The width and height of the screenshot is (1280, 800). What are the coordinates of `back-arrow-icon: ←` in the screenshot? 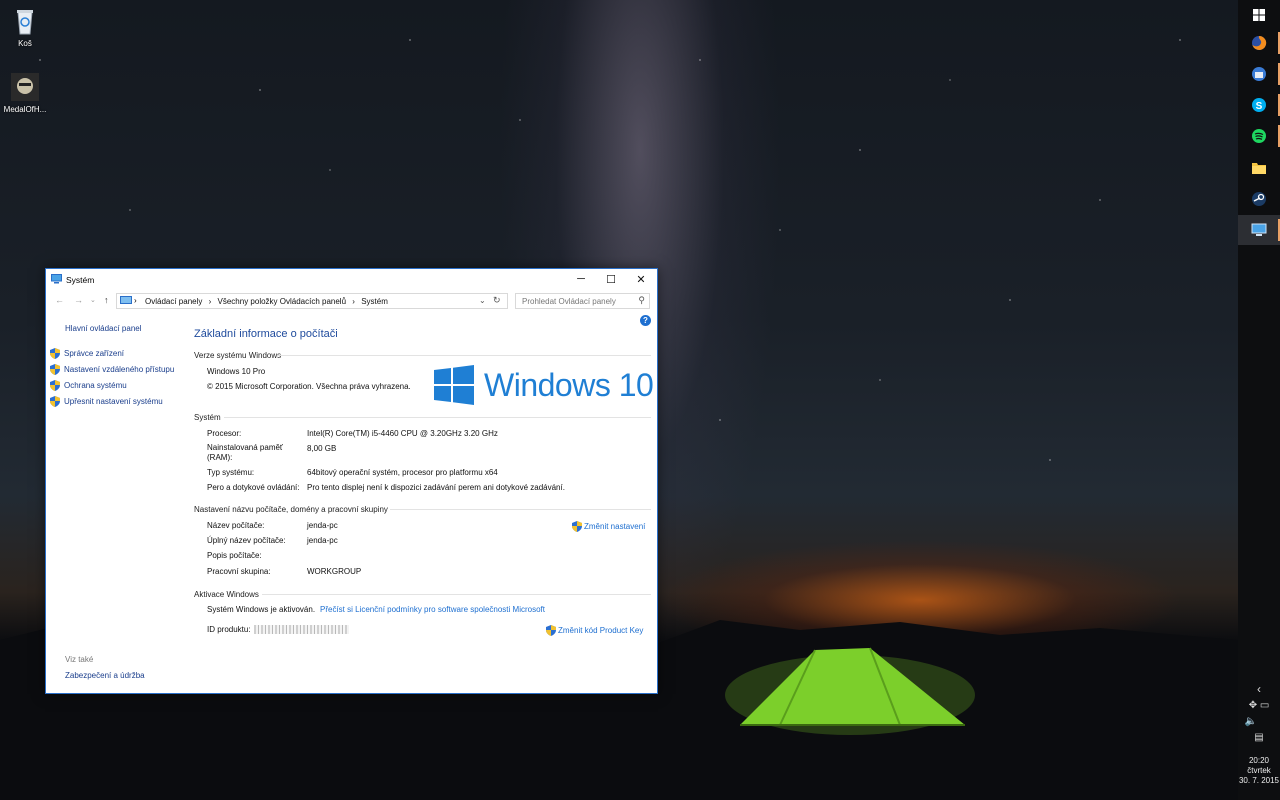 It's located at (59, 300).